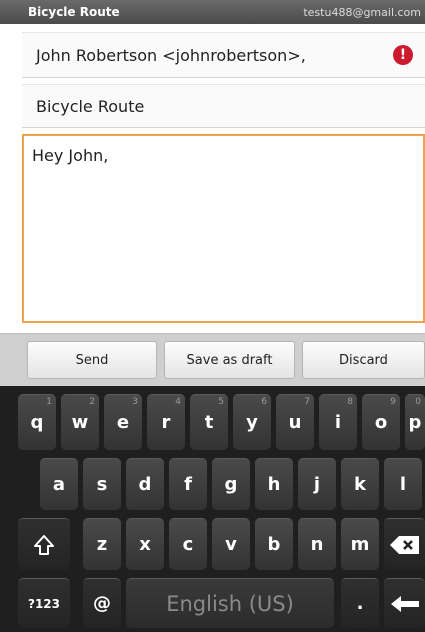 Image resolution: width=425 pixels, height=632 pixels. What do you see at coordinates (362, 12) in the screenshot?
I see `account-email: testu488@gmail.com` at bounding box center [362, 12].